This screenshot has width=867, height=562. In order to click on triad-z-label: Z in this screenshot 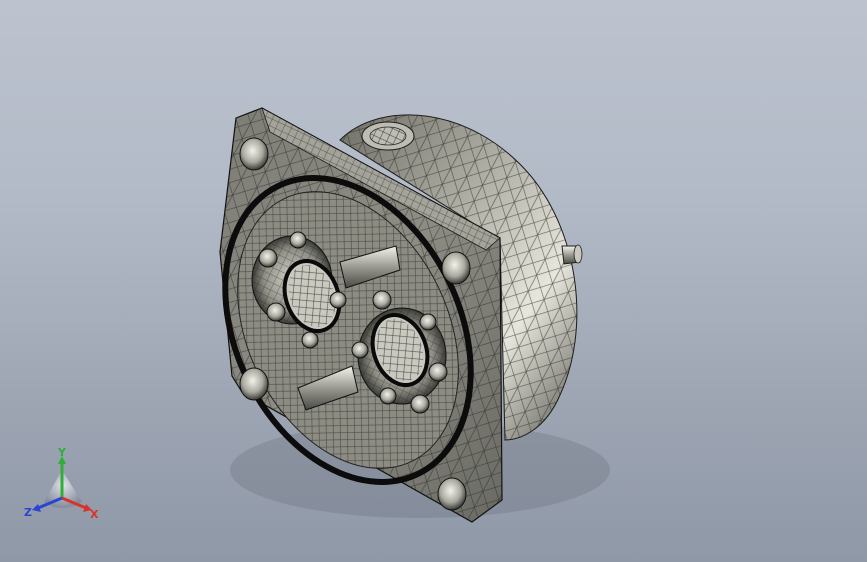, I will do `click(28, 512)`.